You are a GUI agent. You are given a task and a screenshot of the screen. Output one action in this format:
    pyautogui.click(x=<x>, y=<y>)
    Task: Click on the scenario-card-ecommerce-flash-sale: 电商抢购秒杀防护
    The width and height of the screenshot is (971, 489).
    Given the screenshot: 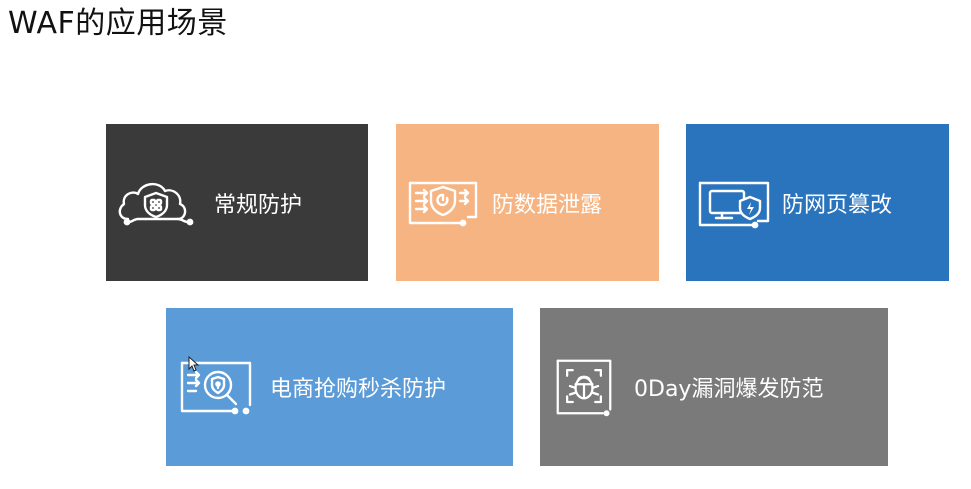 What is the action you would take?
    pyautogui.click(x=339, y=387)
    